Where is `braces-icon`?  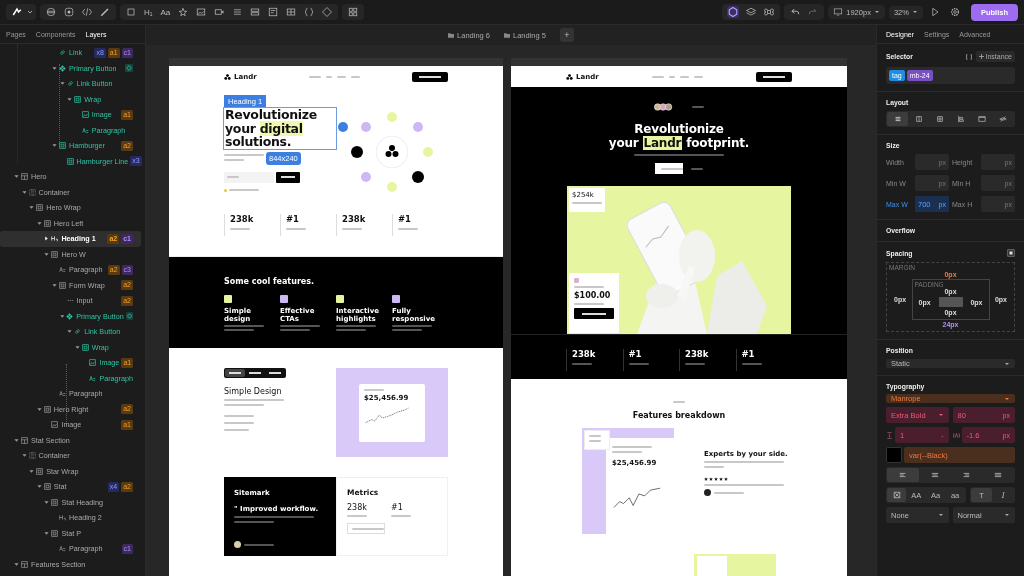 braces-icon is located at coordinates (309, 12).